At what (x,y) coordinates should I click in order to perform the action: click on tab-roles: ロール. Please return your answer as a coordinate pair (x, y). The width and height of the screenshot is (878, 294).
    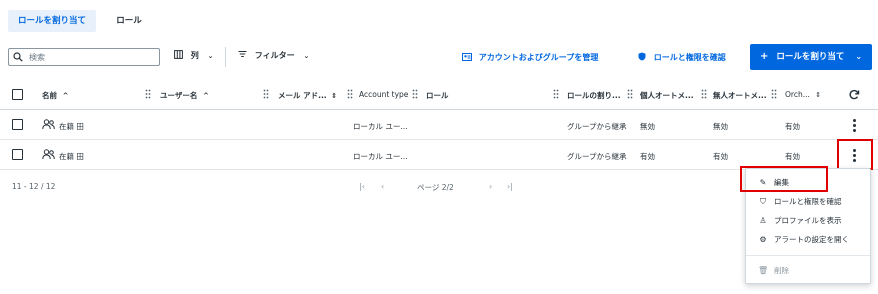
    Looking at the image, I should click on (129, 21).